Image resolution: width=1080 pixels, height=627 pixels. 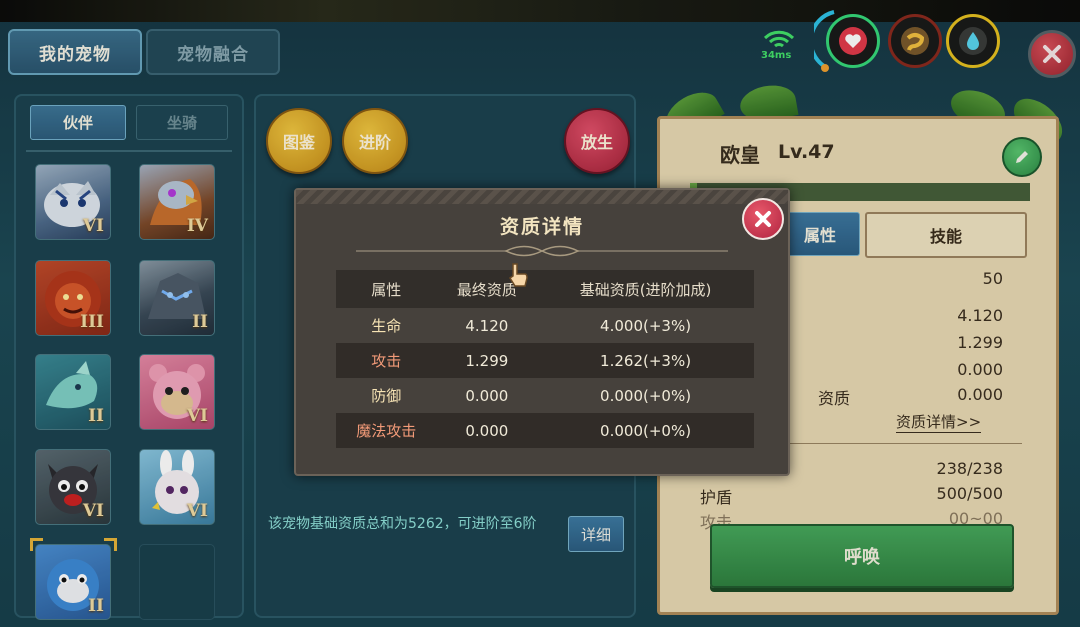 What do you see at coordinates (386, 430) in the screenshot?
I see `attr-name: 魔法攻击` at bounding box center [386, 430].